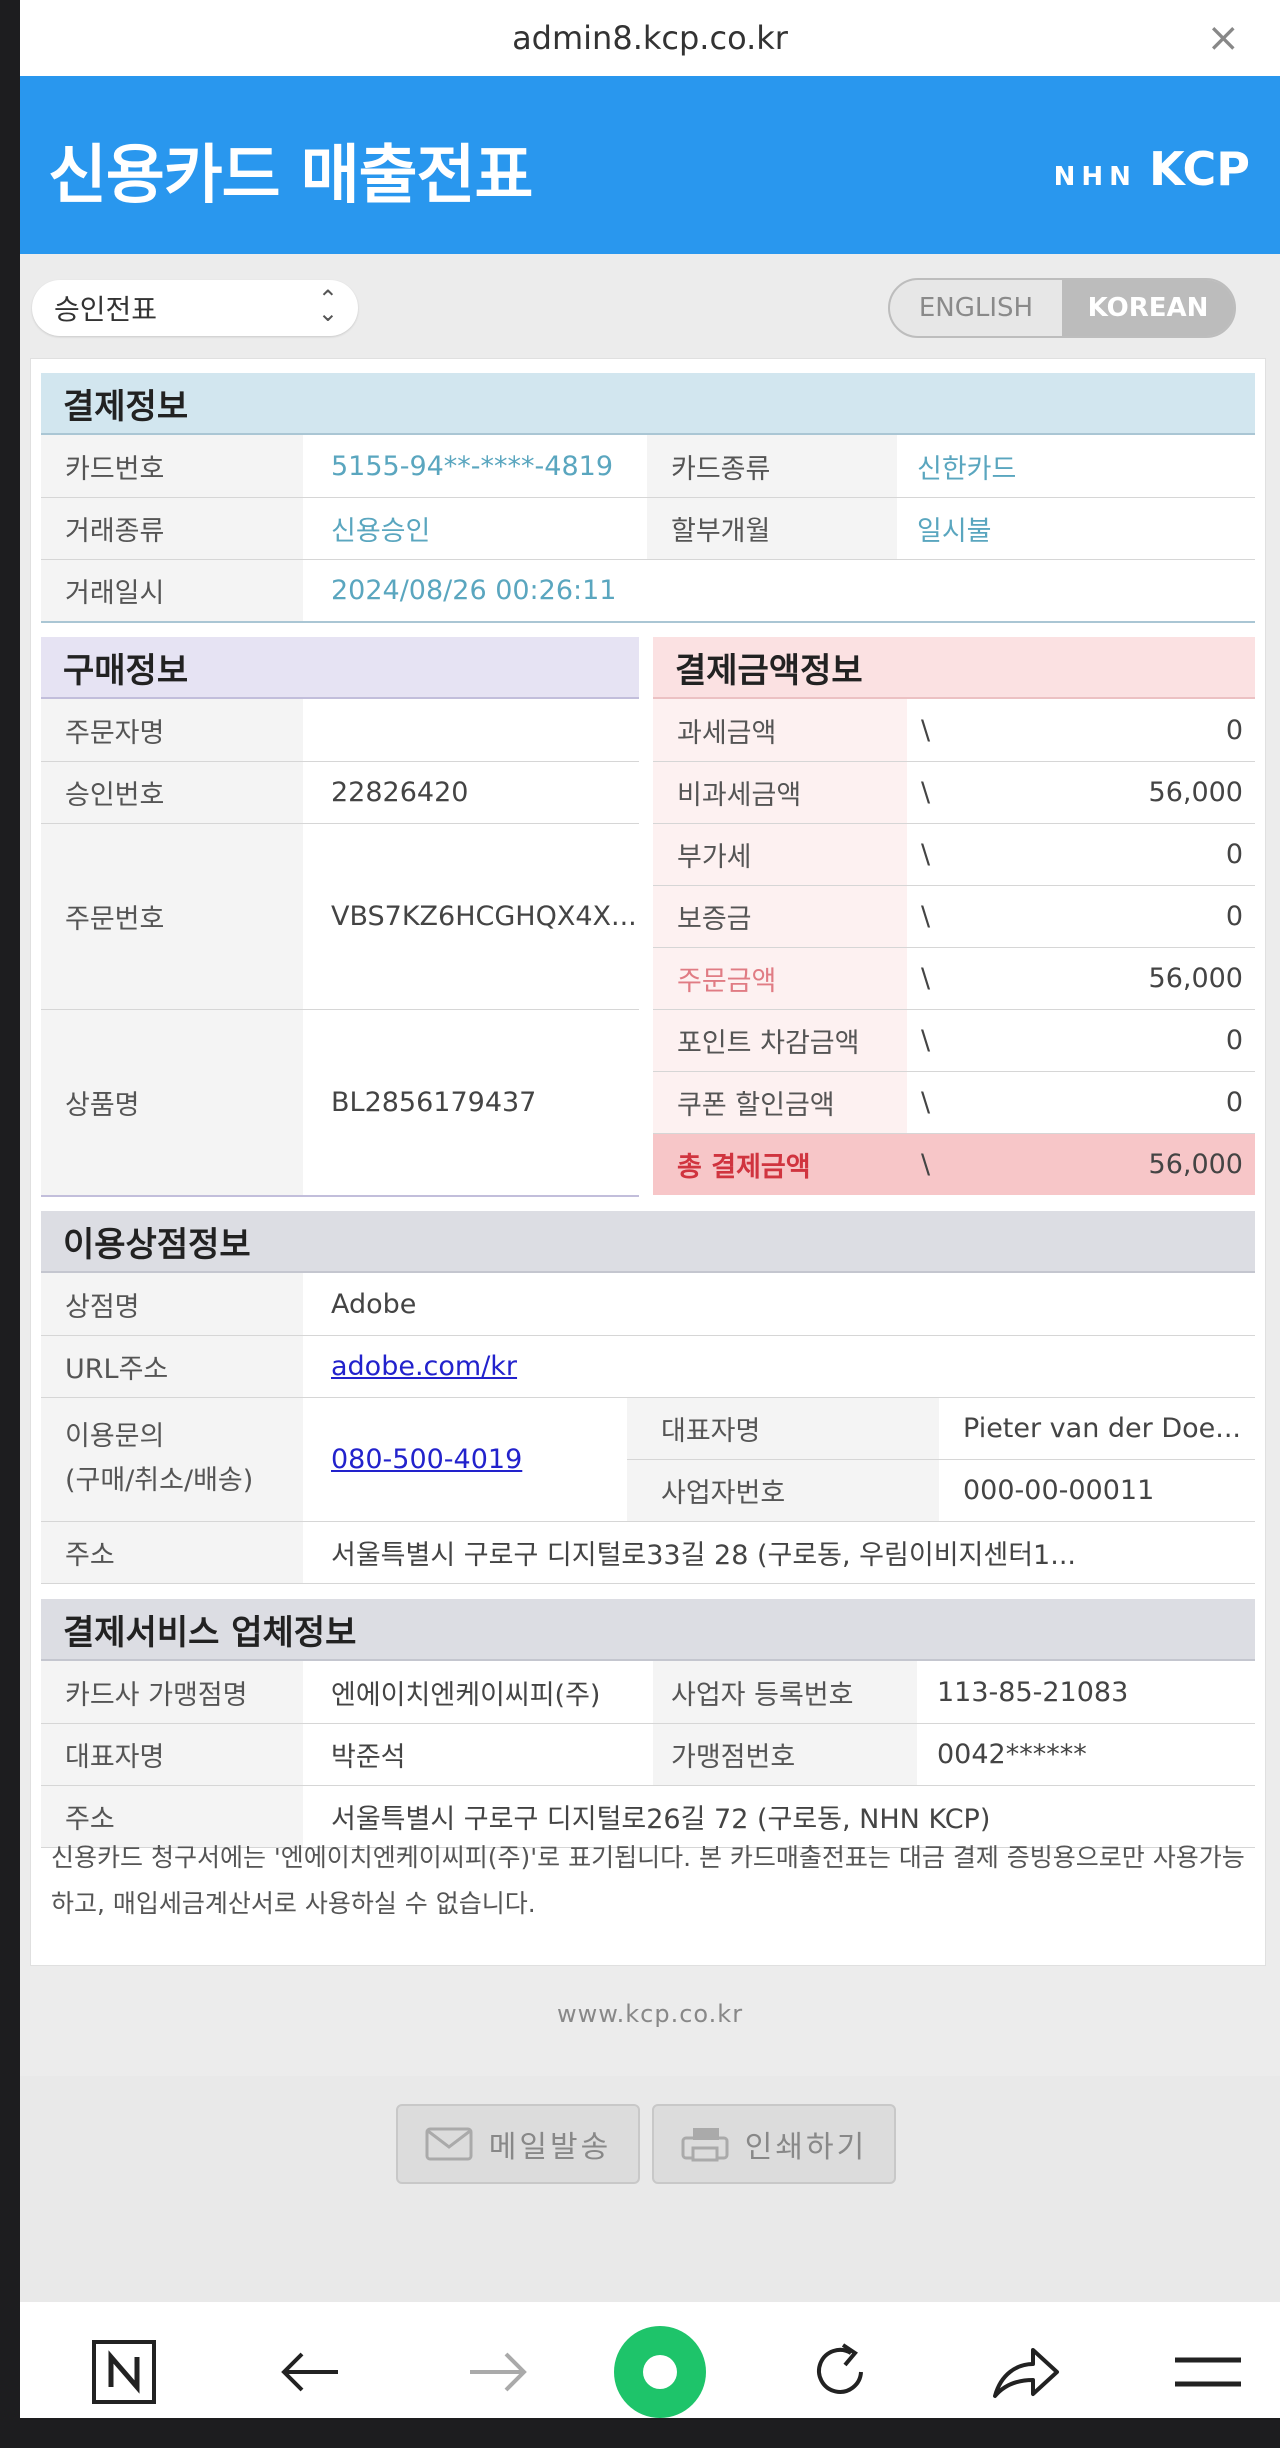  I want to click on contact-label-line2: (구매/취소/배송), so click(159, 1480).